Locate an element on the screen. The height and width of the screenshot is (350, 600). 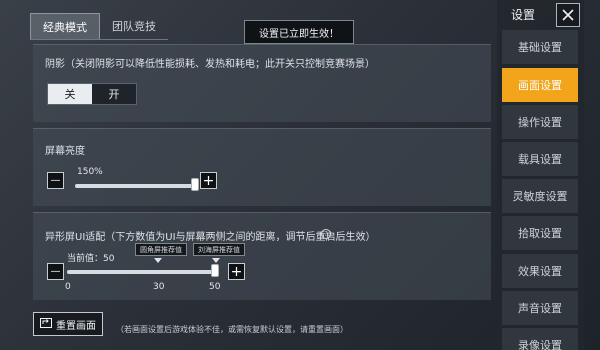
reset-display-button: 重置画面 is located at coordinates (68, 324).